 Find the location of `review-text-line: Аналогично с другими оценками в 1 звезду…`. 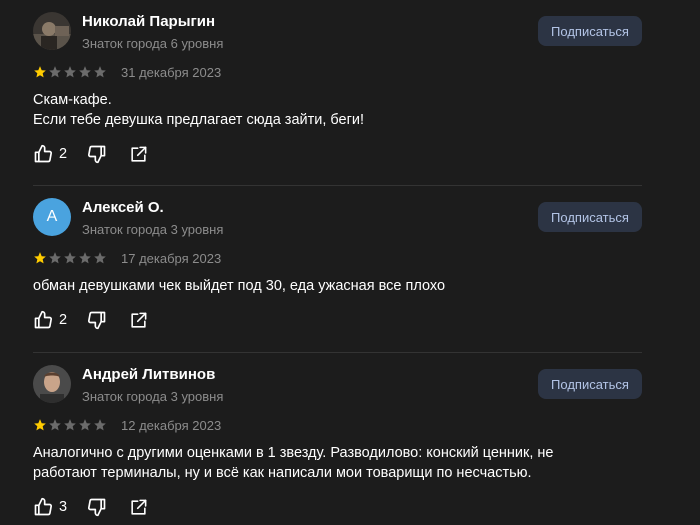

review-text-line: Аналогично с другими оценками в 1 звезду… is located at coordinates (293, 463).